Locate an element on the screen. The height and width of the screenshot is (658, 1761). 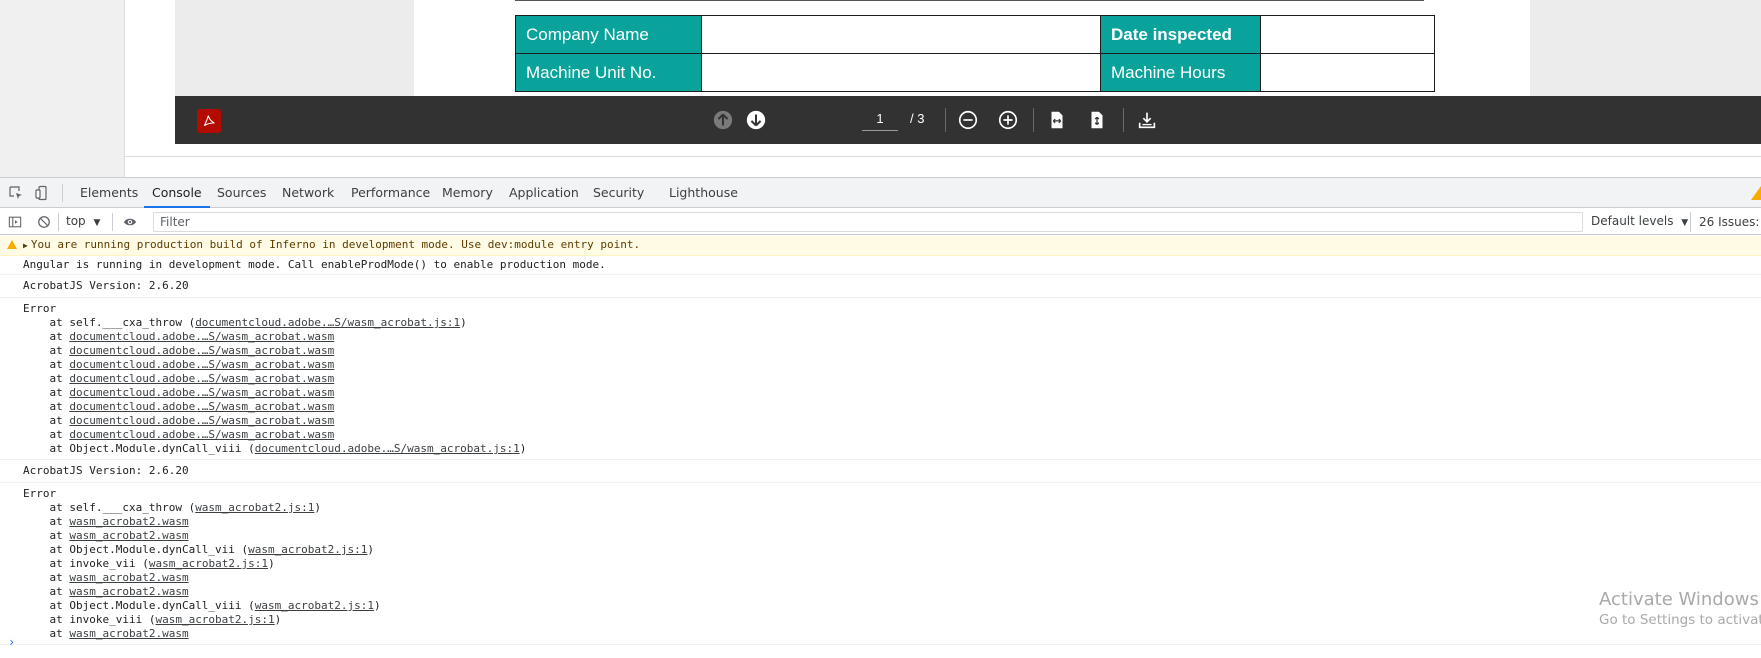
tab-elements: Elements is located at coordinates (109, 193).